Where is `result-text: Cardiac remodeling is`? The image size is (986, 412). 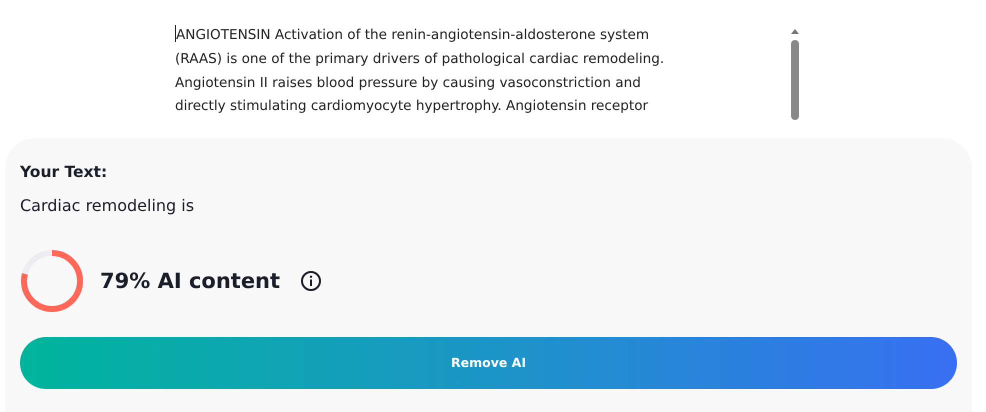 result-text: Cardiac remodeling is is located at coordinates (107, 206).